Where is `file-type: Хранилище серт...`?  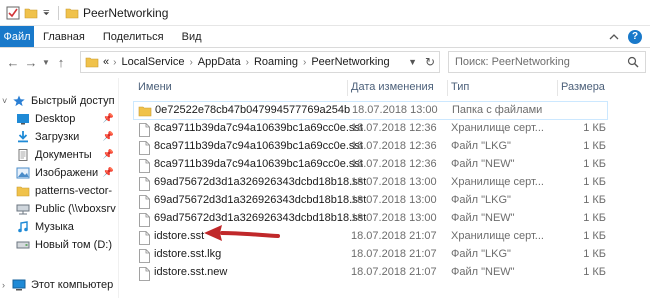 file-type: Хранилище серт... is located at coordinates (497, 182).